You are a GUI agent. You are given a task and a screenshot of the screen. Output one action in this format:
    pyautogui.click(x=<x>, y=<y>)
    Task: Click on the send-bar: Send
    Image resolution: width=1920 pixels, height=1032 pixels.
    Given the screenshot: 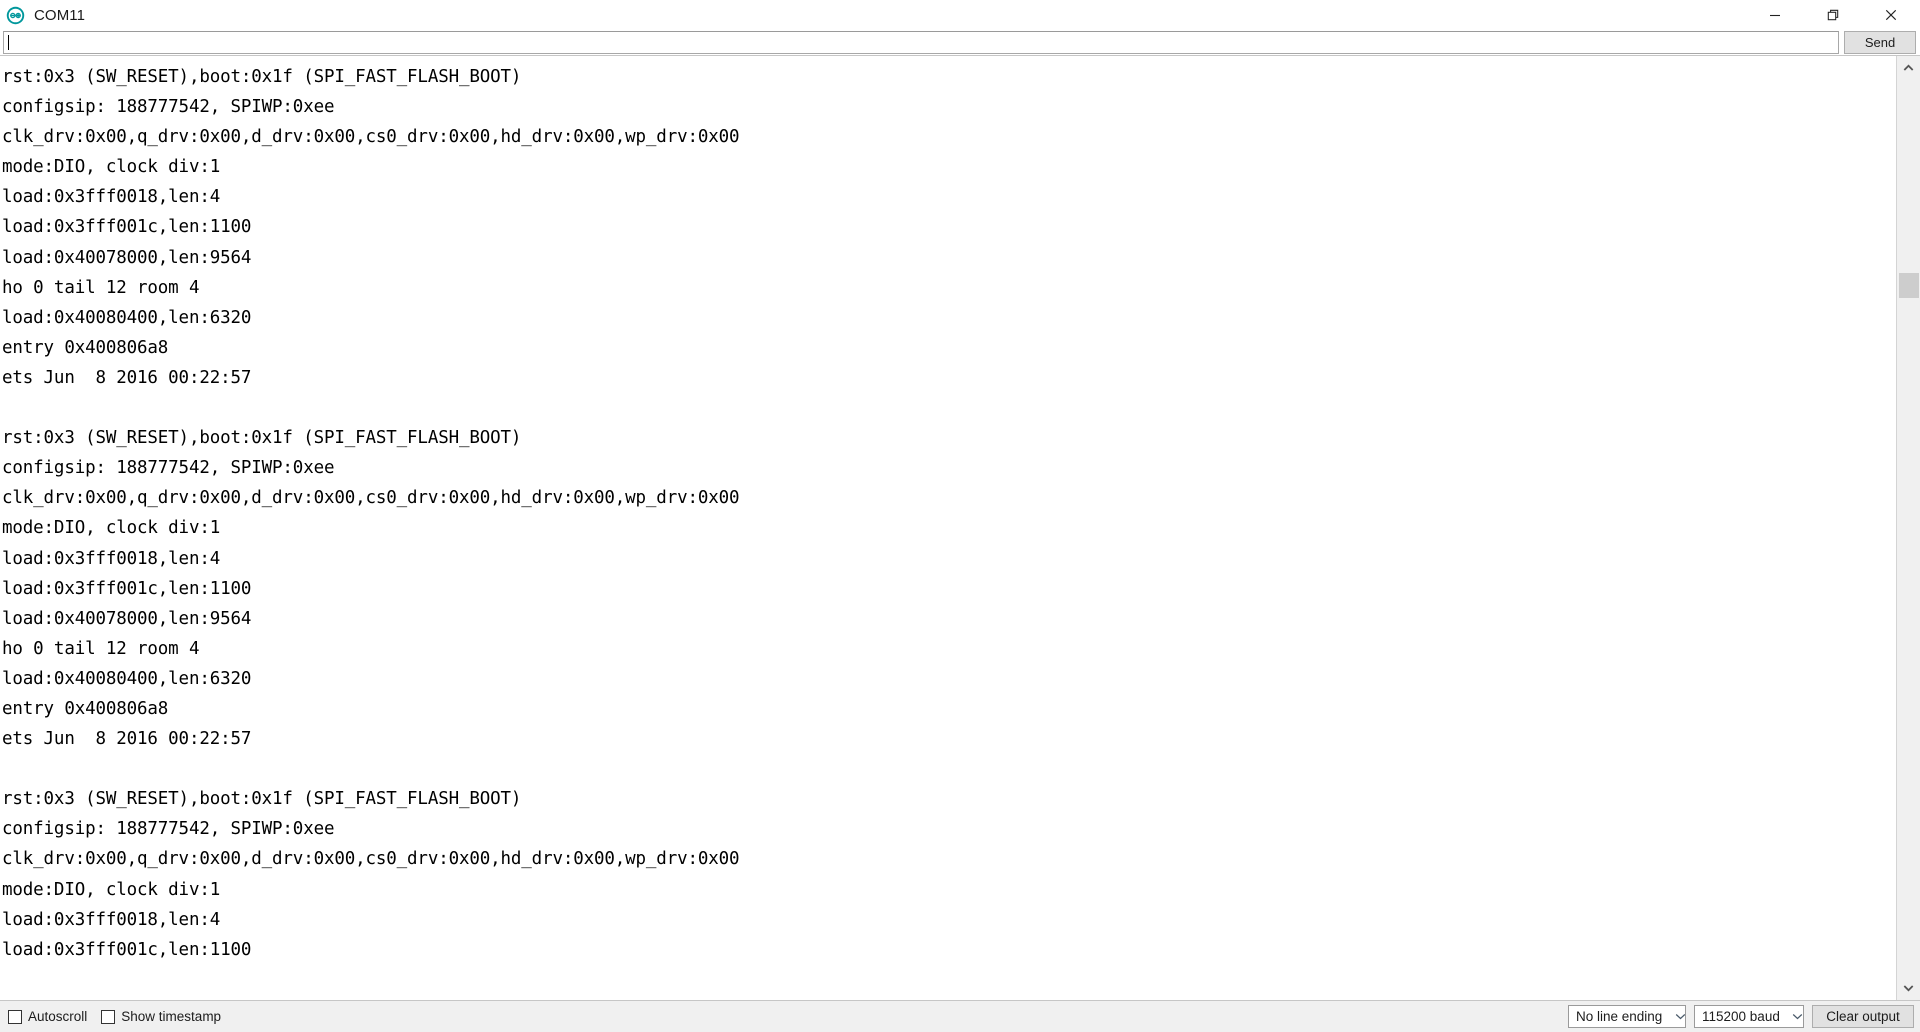 What is the action you would take?
    pyautogui.click(x=960, y=42)
    